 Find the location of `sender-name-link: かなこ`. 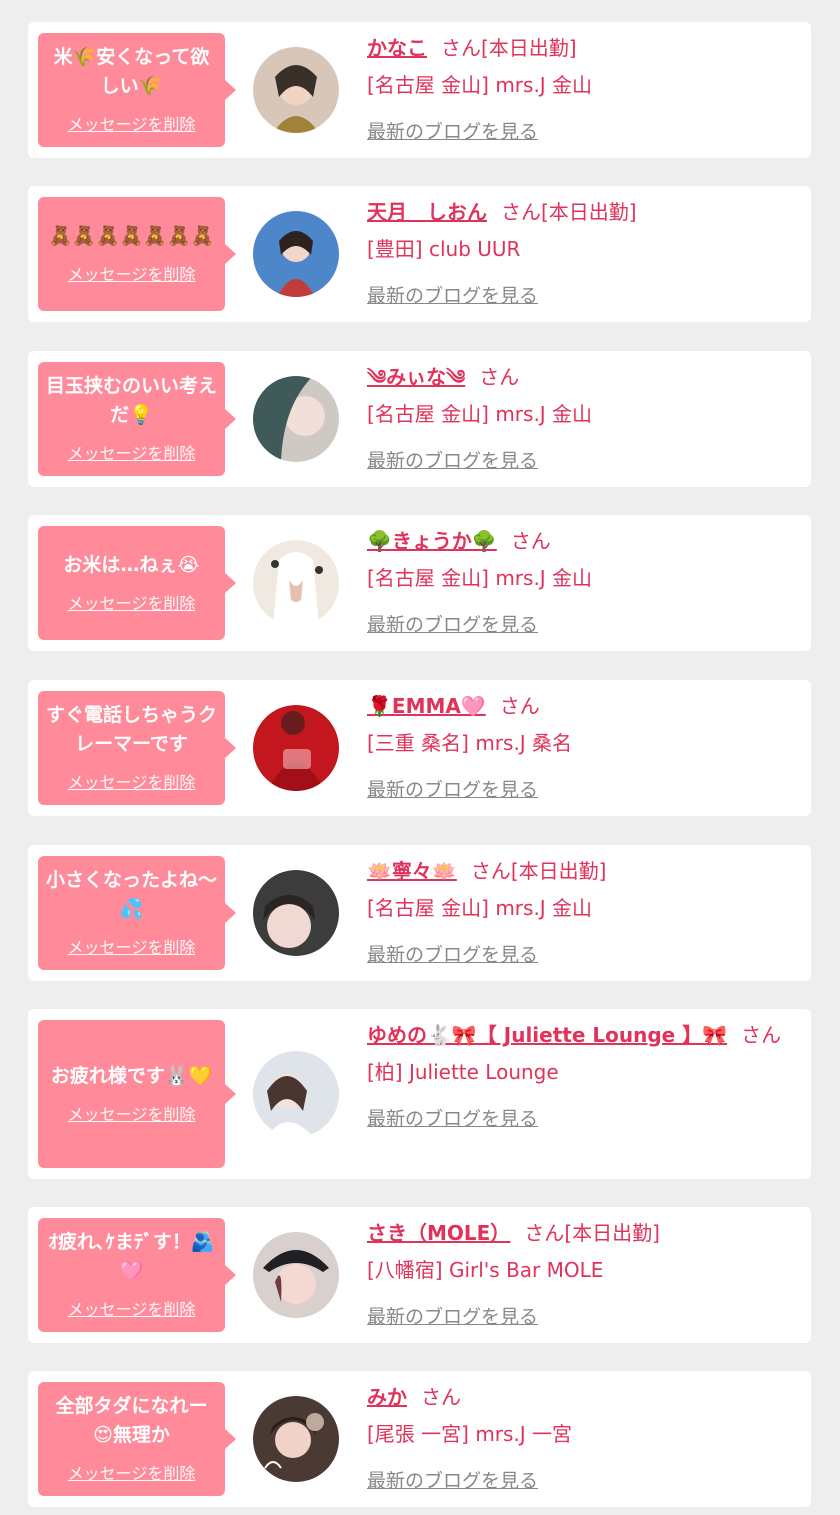

sender-name-link: かなこ is located at coordinates (397, 48).